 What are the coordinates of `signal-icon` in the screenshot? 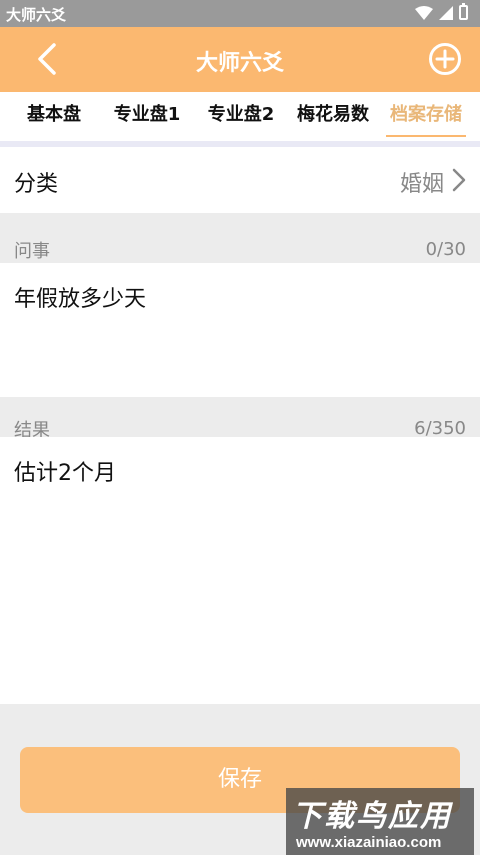 It's located at (446, 12).